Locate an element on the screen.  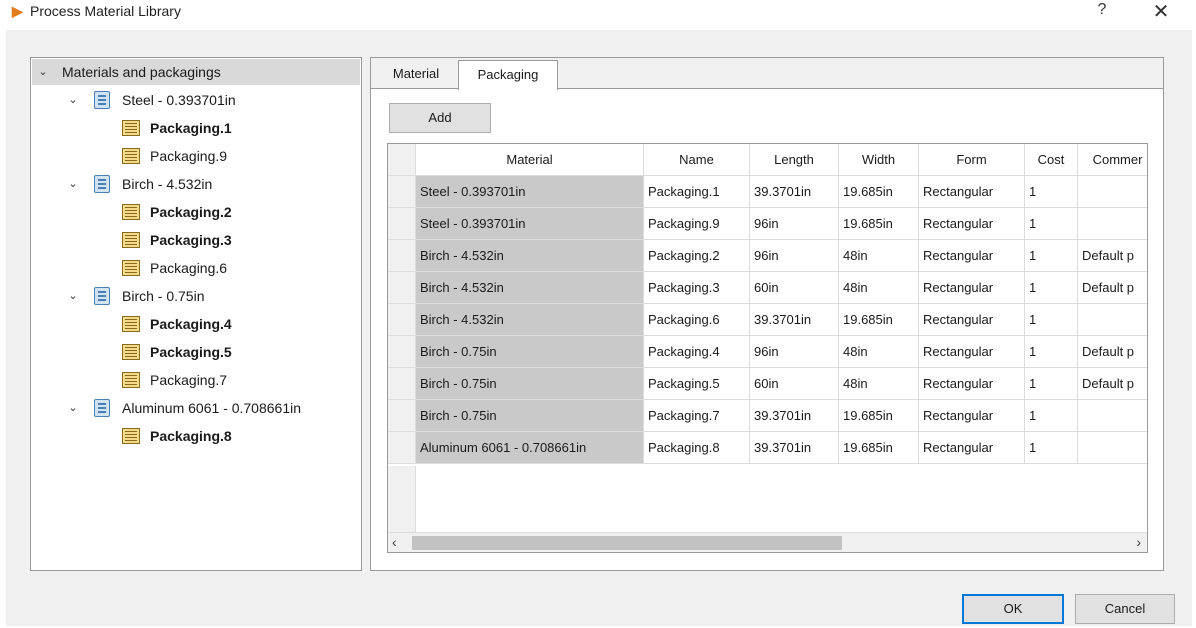
table-cell: Packaging.4 is located at coordinates (697, 352).